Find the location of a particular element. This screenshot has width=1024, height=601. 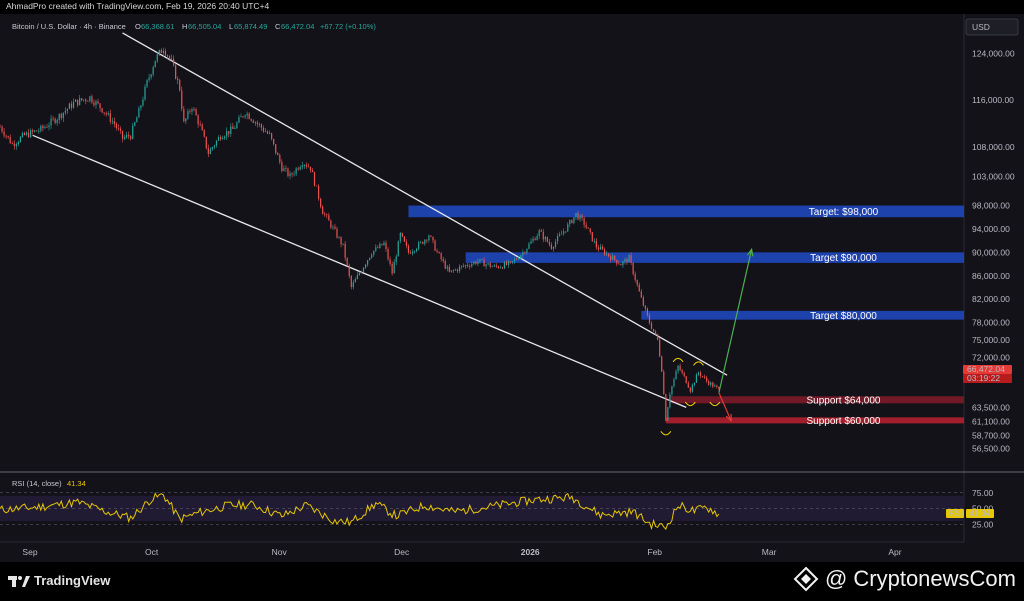

price-tick-15: 58,700.00 is located at coordinates (991, 435).